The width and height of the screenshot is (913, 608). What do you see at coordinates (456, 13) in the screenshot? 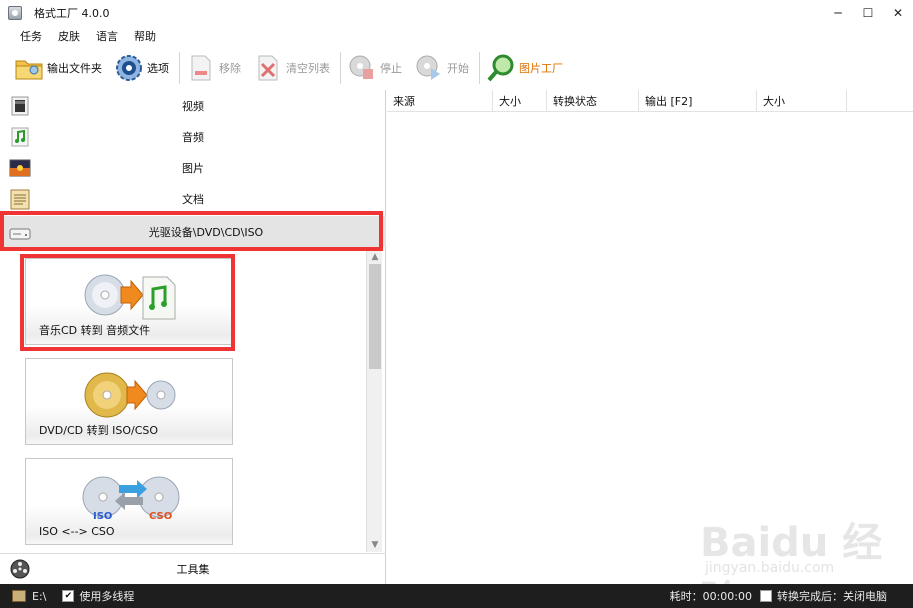
I see `title-bar: 格式工厂 4.0.0 ─ ☐ ✕` at bounding box center [456, 13].